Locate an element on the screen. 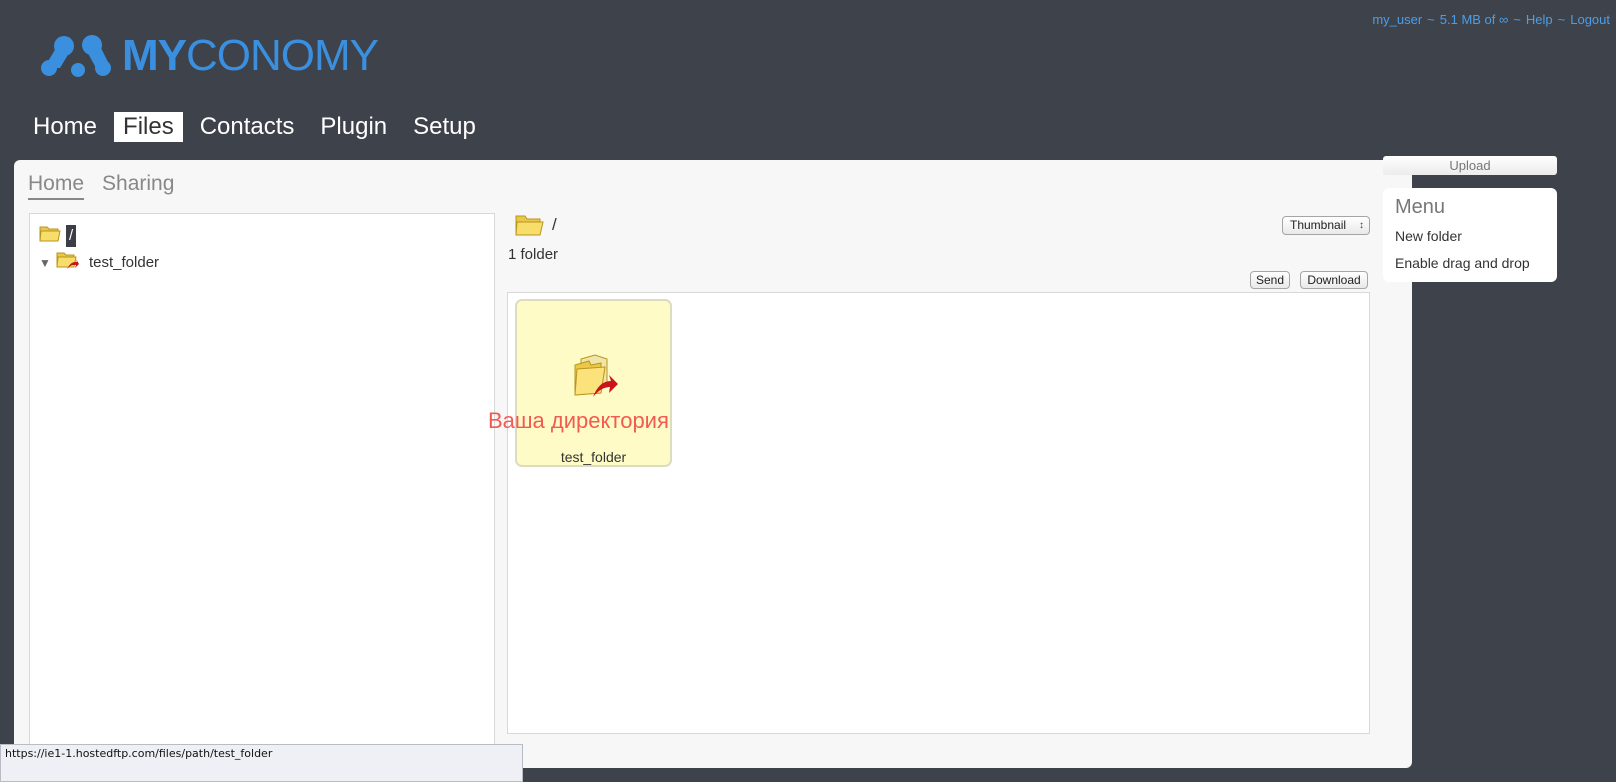  tree-item-label: test_folder is located at coordinates (124, 262).